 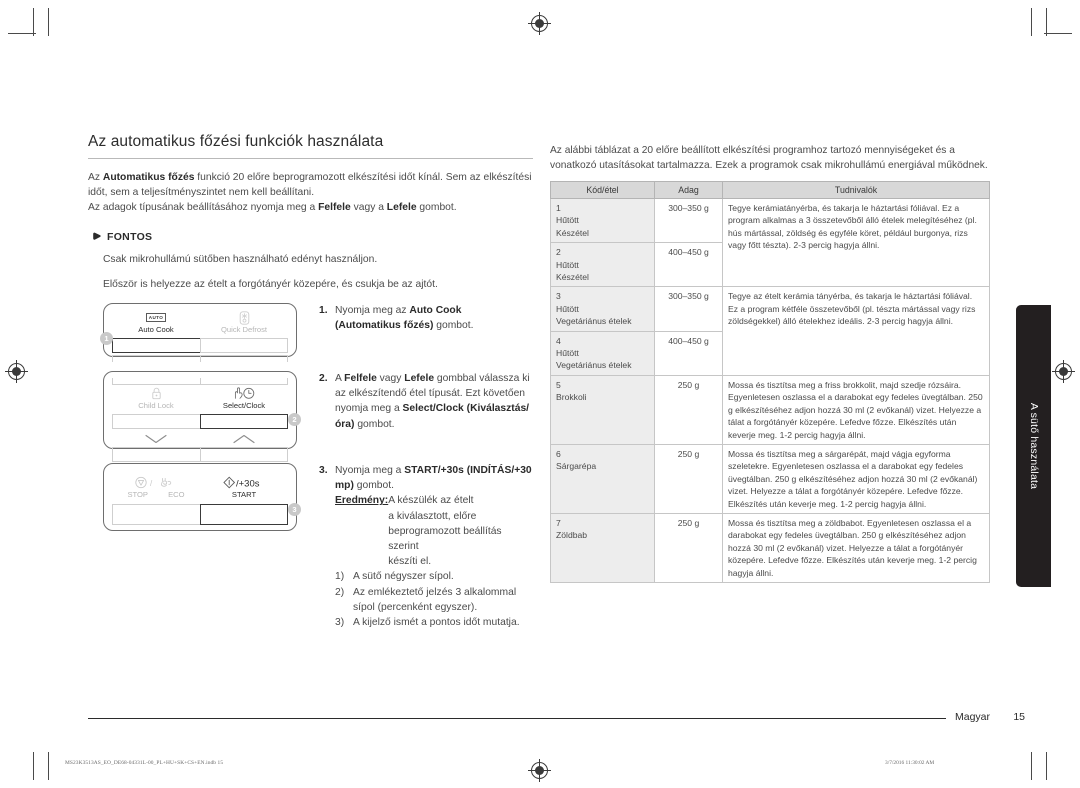 I want to click on hand-clock-icon, so click(x=244, y=393).